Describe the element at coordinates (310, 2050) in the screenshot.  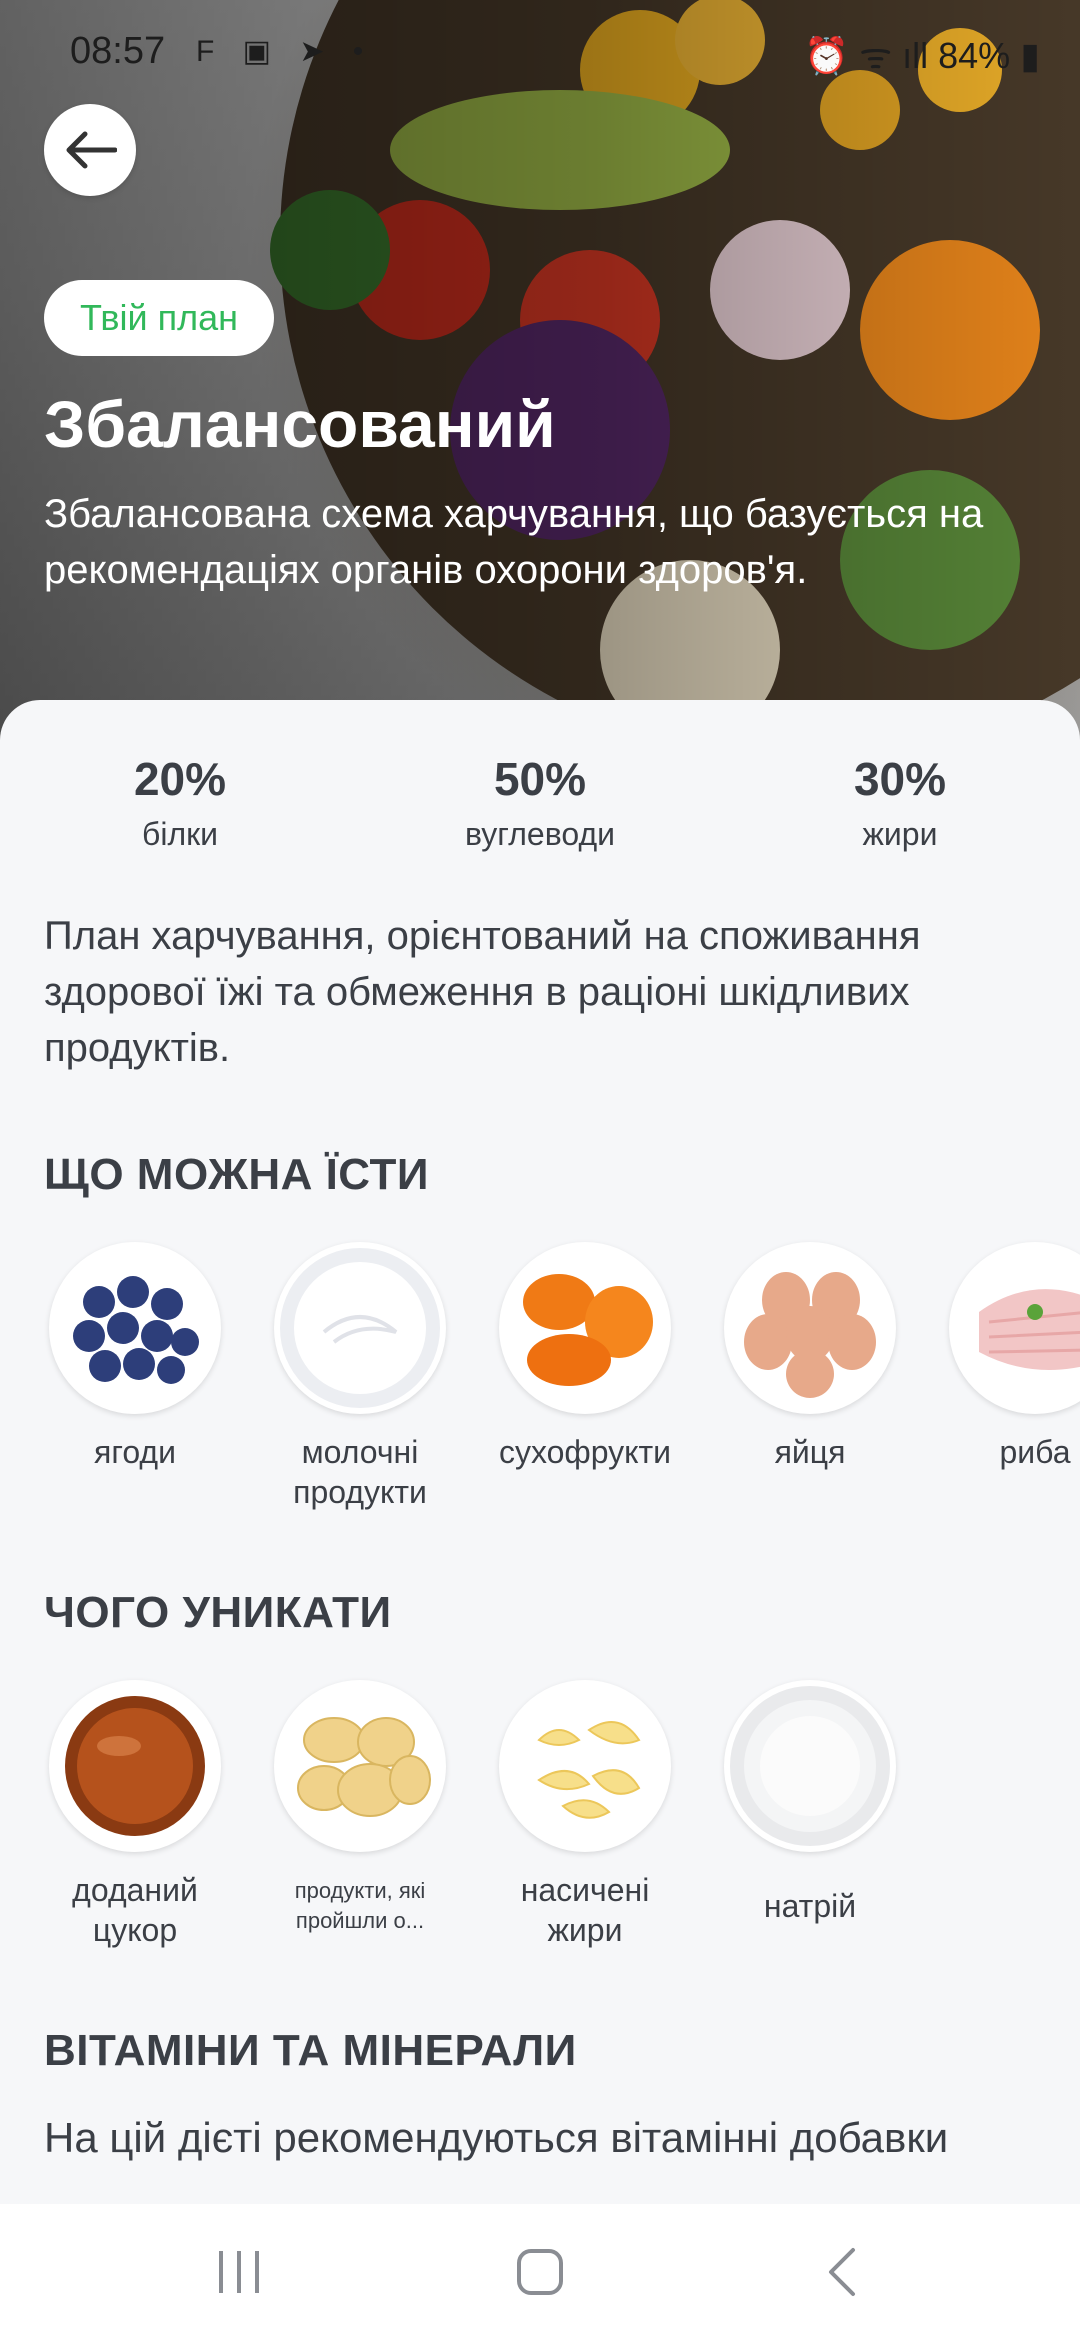
I see `vitamins-title: ВІТАМІНИ ТА МІНЕРАЛИ` at that location.